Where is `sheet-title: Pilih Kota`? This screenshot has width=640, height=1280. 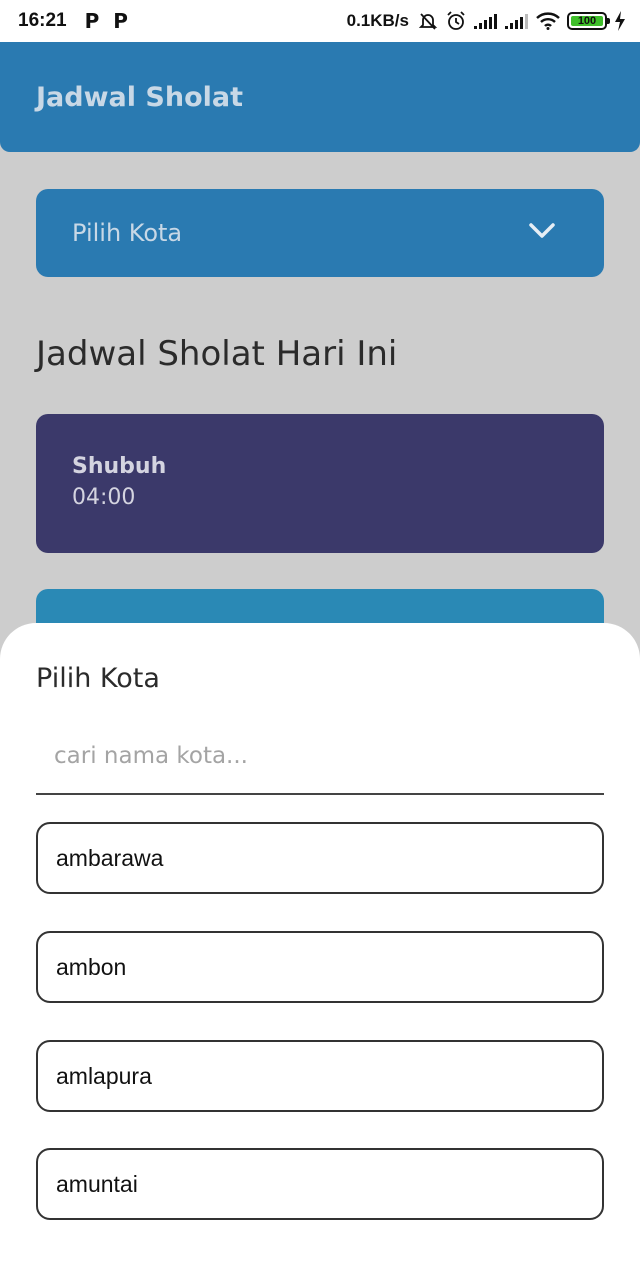
sheet-title: Pilih Kota is located at coordinates (98, 678).